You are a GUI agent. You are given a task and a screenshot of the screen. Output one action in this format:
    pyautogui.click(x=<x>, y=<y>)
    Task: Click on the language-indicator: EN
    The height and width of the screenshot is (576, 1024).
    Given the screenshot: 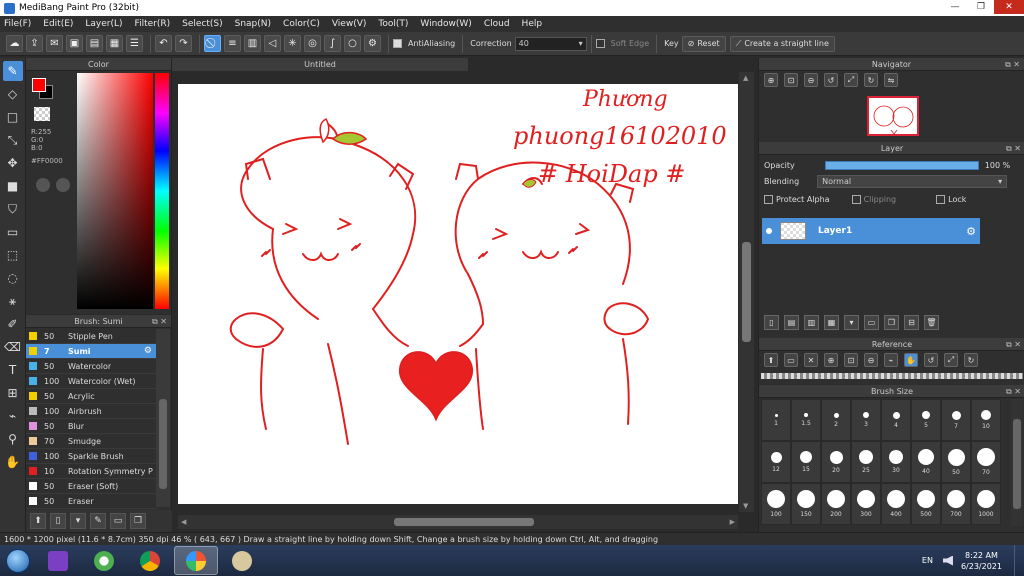 What is the action you would take?
    pyautogui.click(x=927, y=560)
    